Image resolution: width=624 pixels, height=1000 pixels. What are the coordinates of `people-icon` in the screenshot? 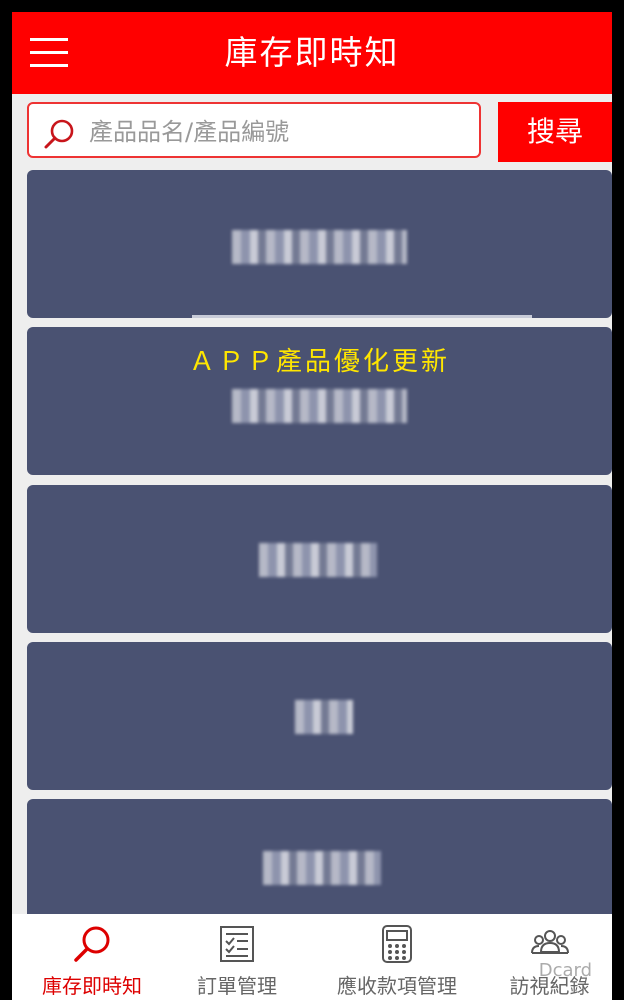 It's located at (549, 942).